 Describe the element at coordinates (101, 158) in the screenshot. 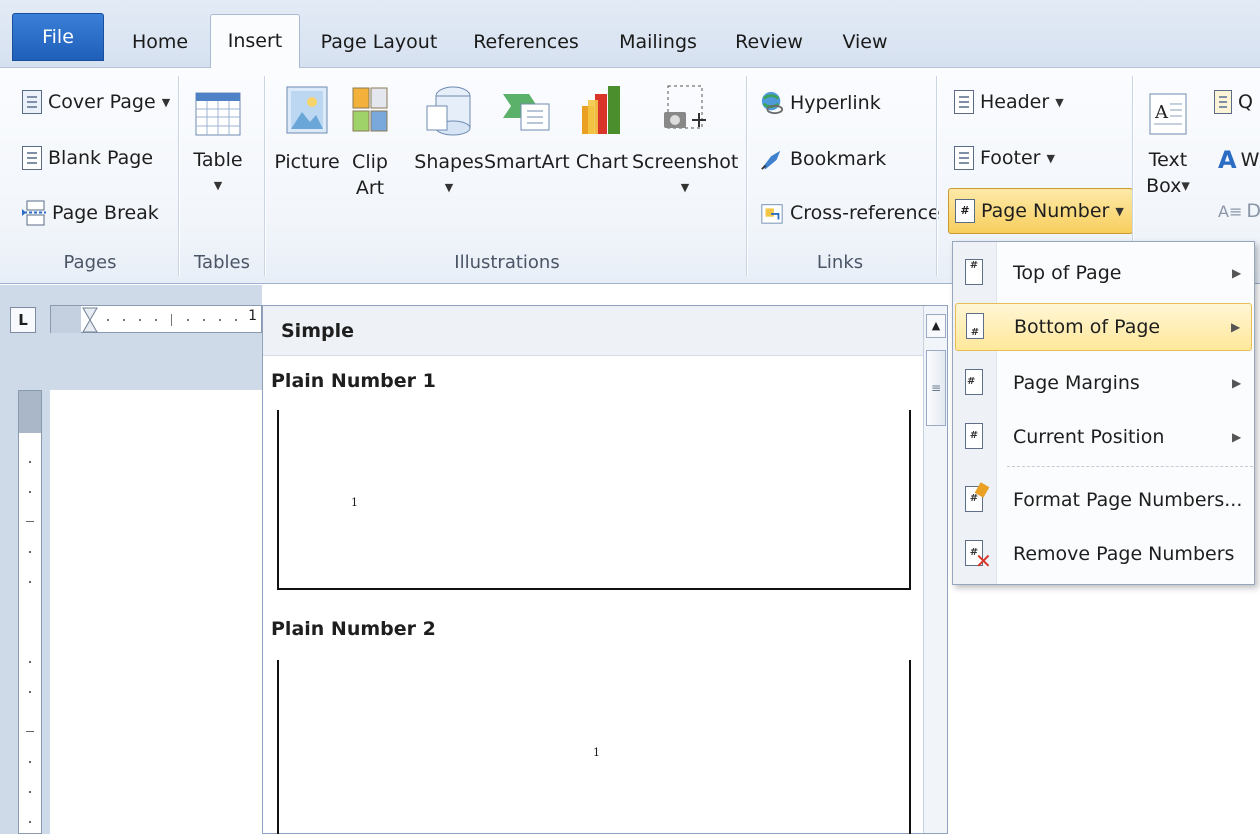

I see `blank-page-label: Blank Page` at that location.